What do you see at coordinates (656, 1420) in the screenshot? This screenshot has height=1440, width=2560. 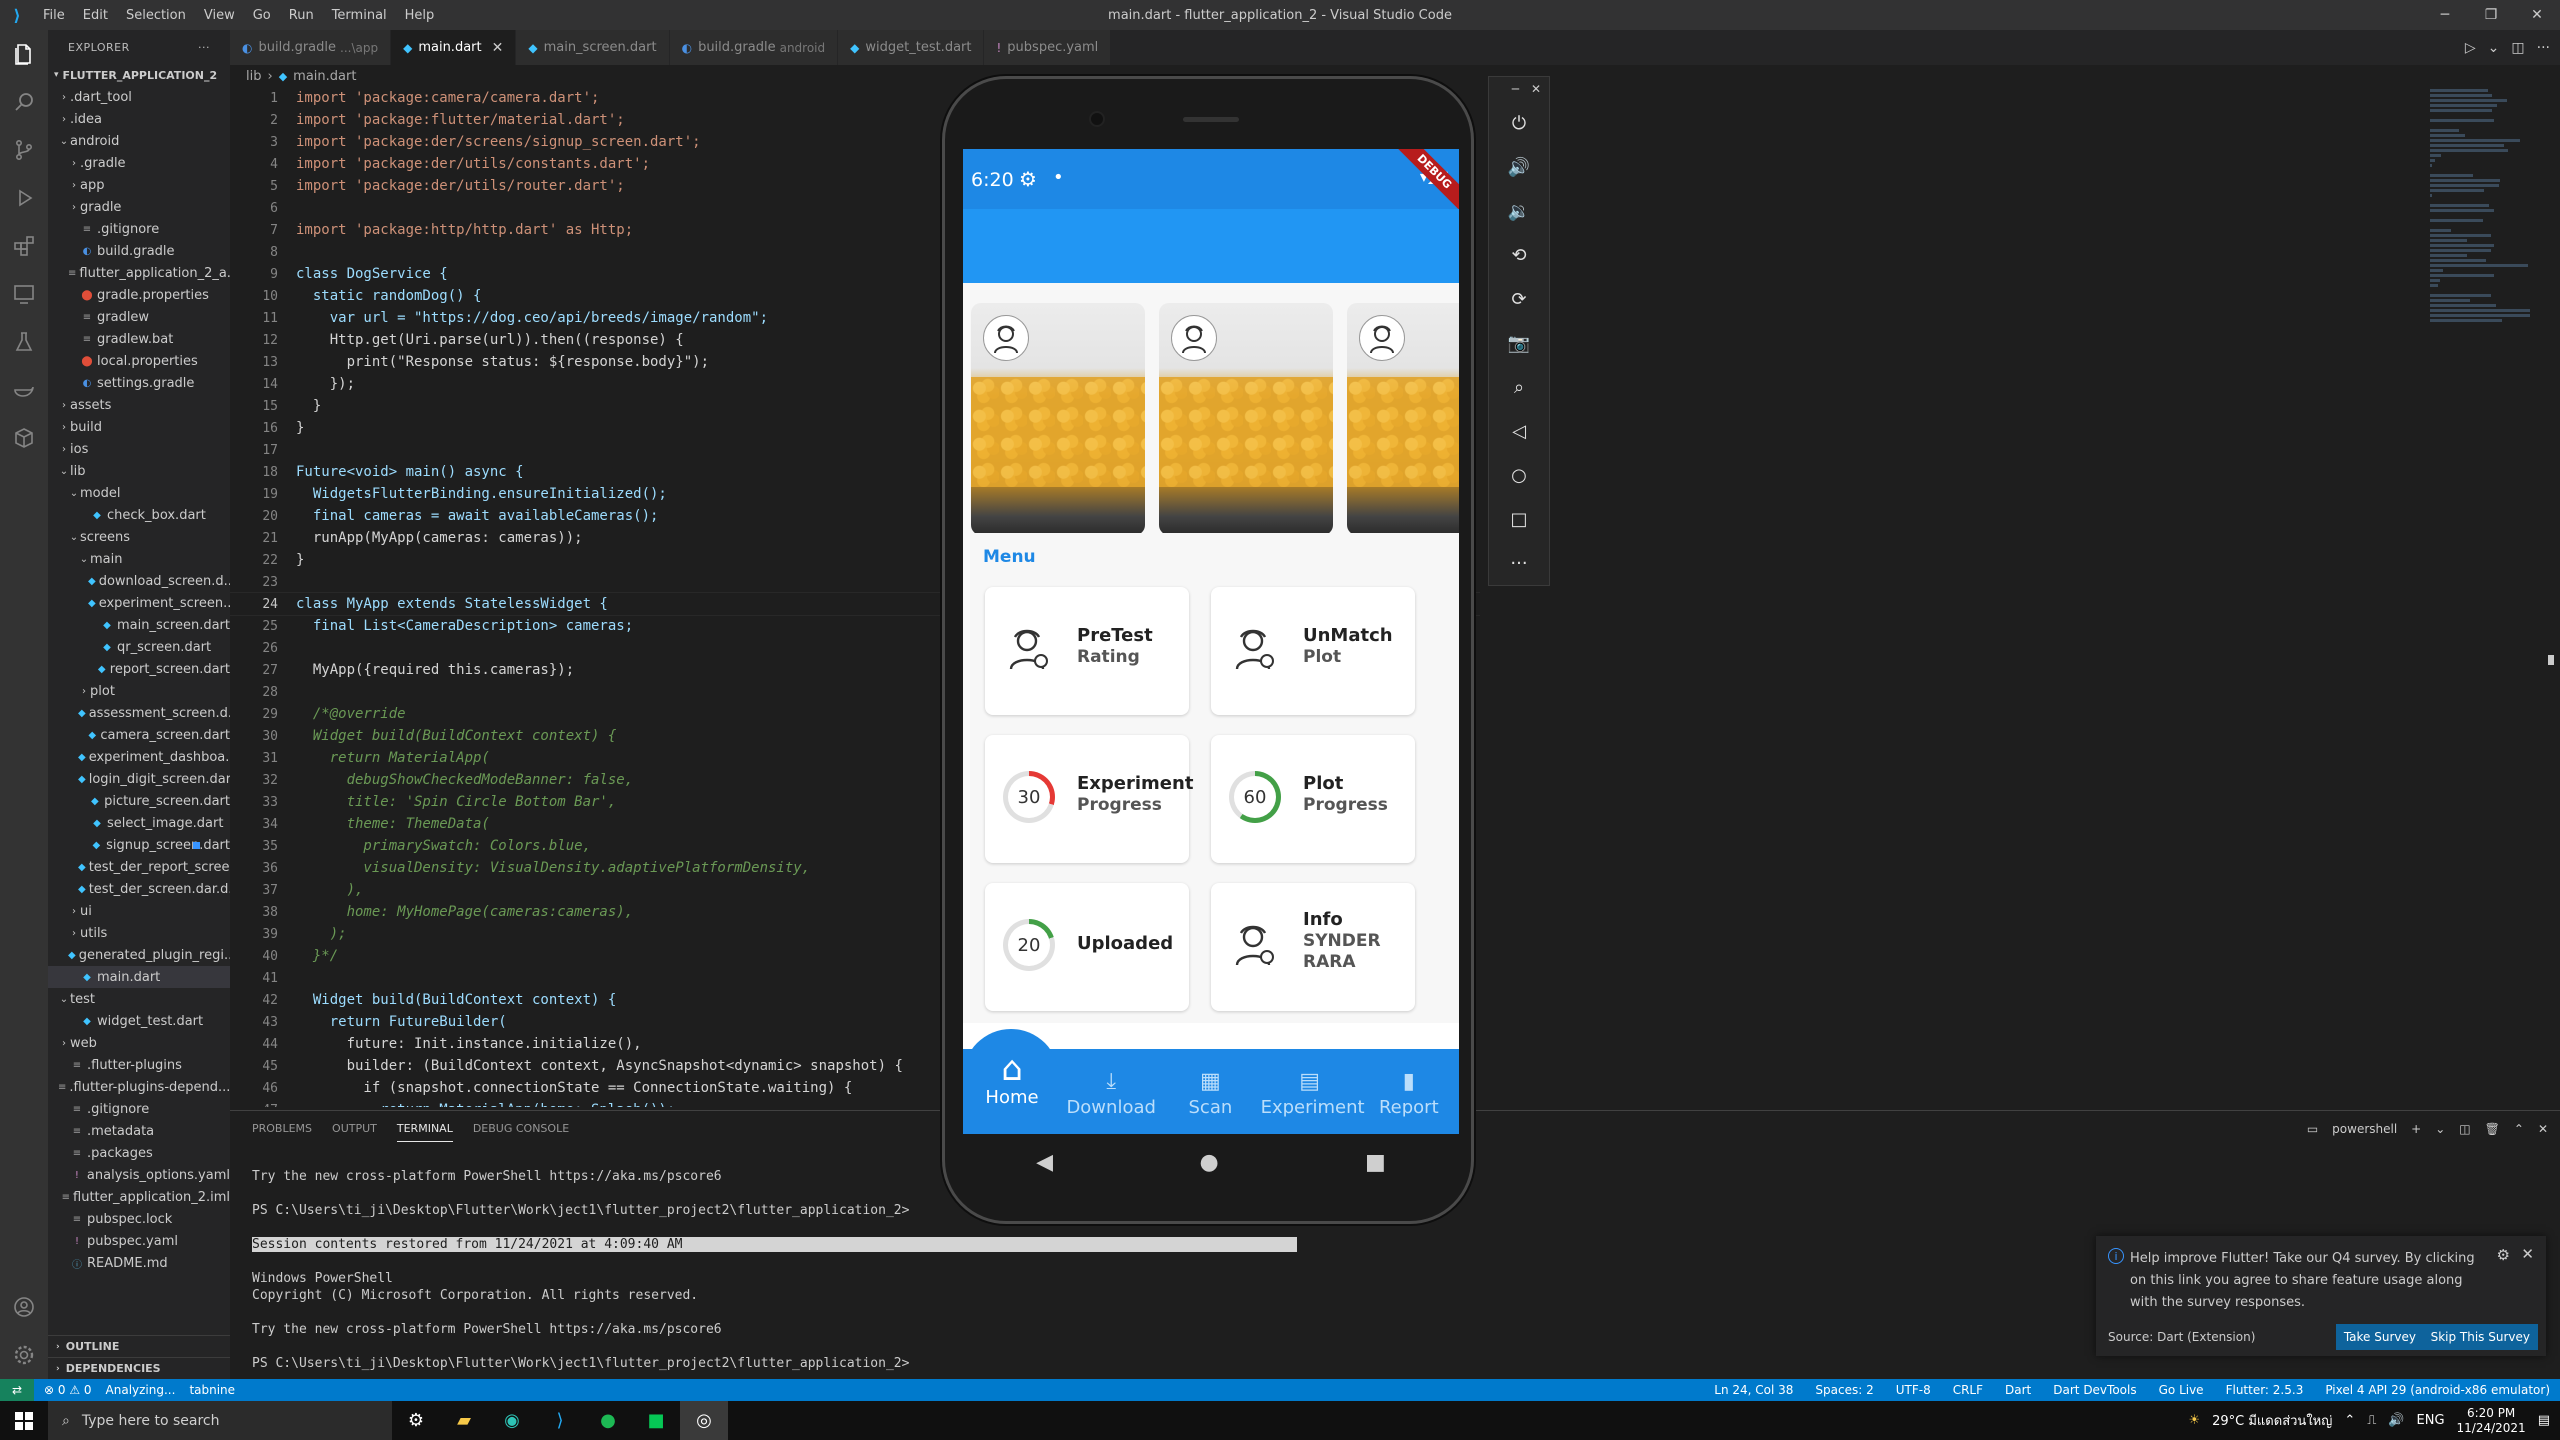 I see `line-icon: ■` at bounding box center [656, 1420].